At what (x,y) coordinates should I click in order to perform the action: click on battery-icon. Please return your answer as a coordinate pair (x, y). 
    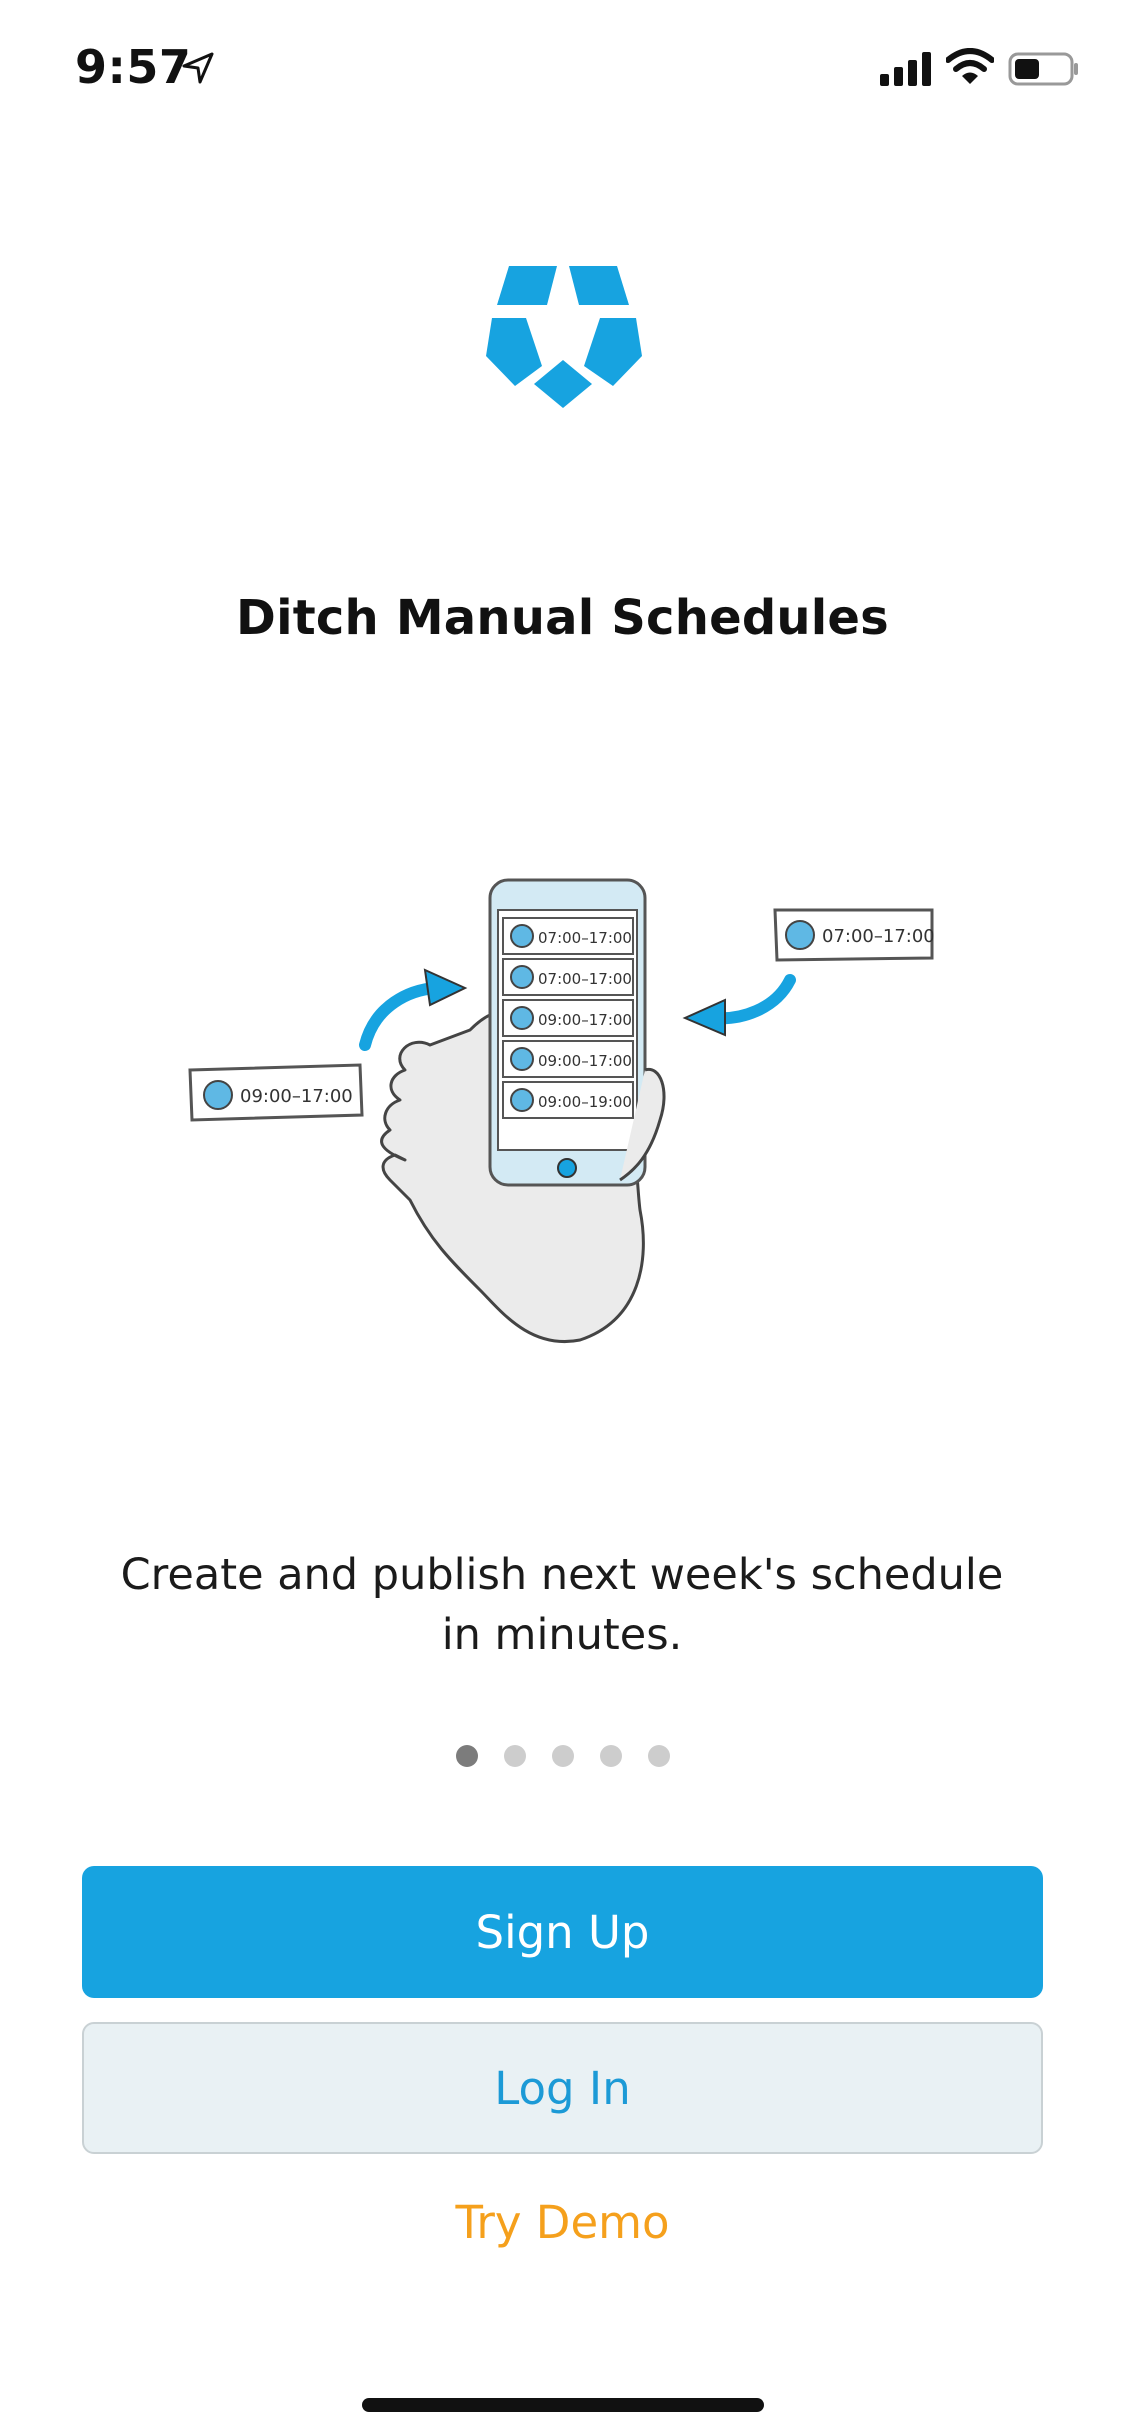
    Looking at the image, I should click on (1043, 69).